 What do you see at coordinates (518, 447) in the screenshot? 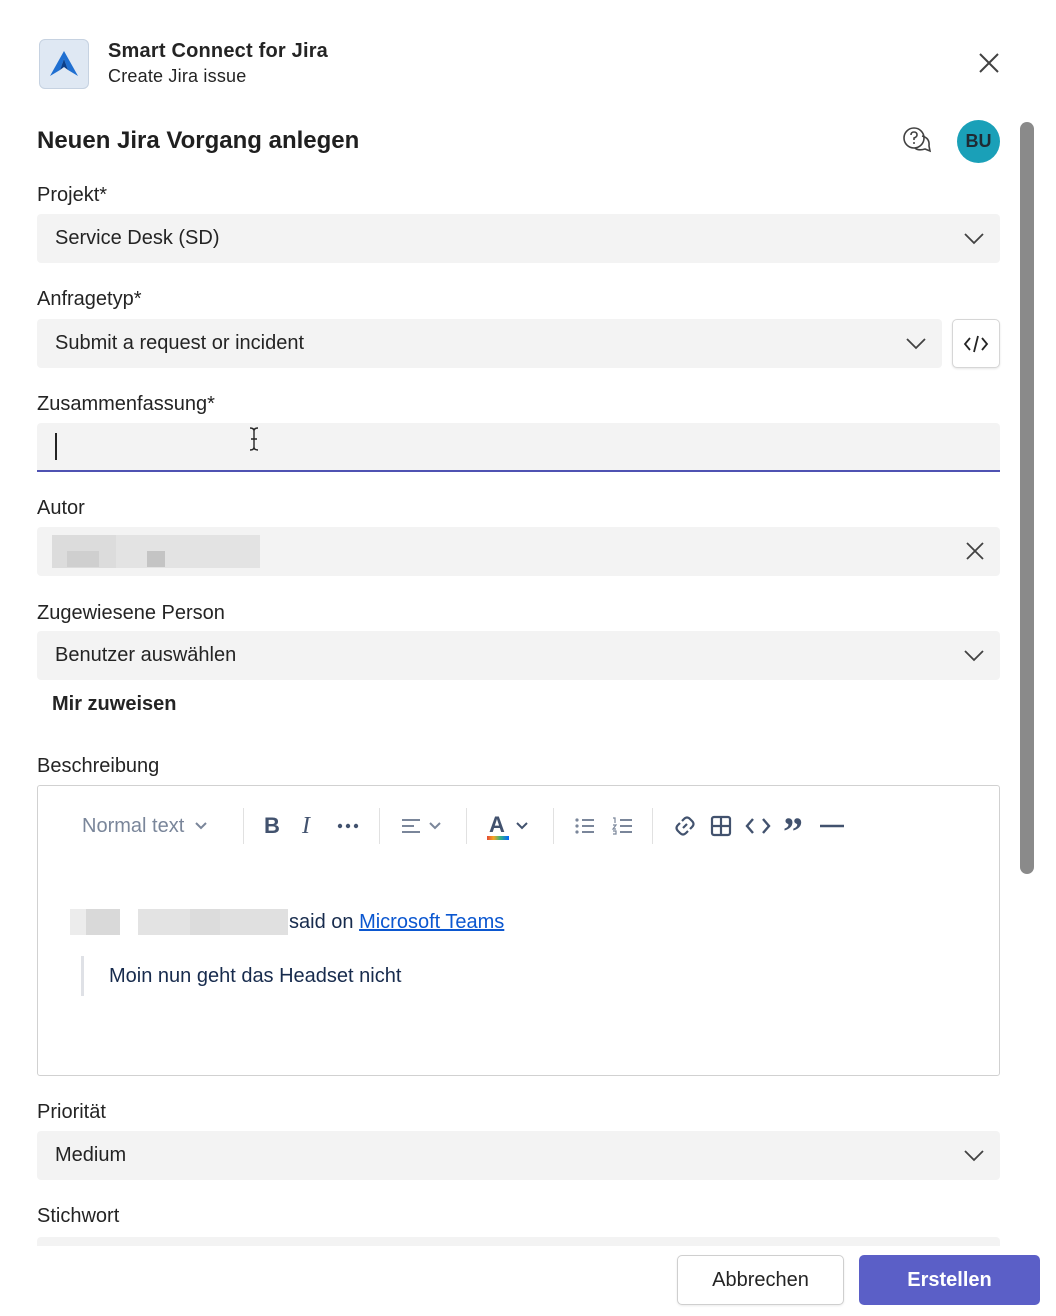
I see `summary-input` at bounding box center [518, 447].